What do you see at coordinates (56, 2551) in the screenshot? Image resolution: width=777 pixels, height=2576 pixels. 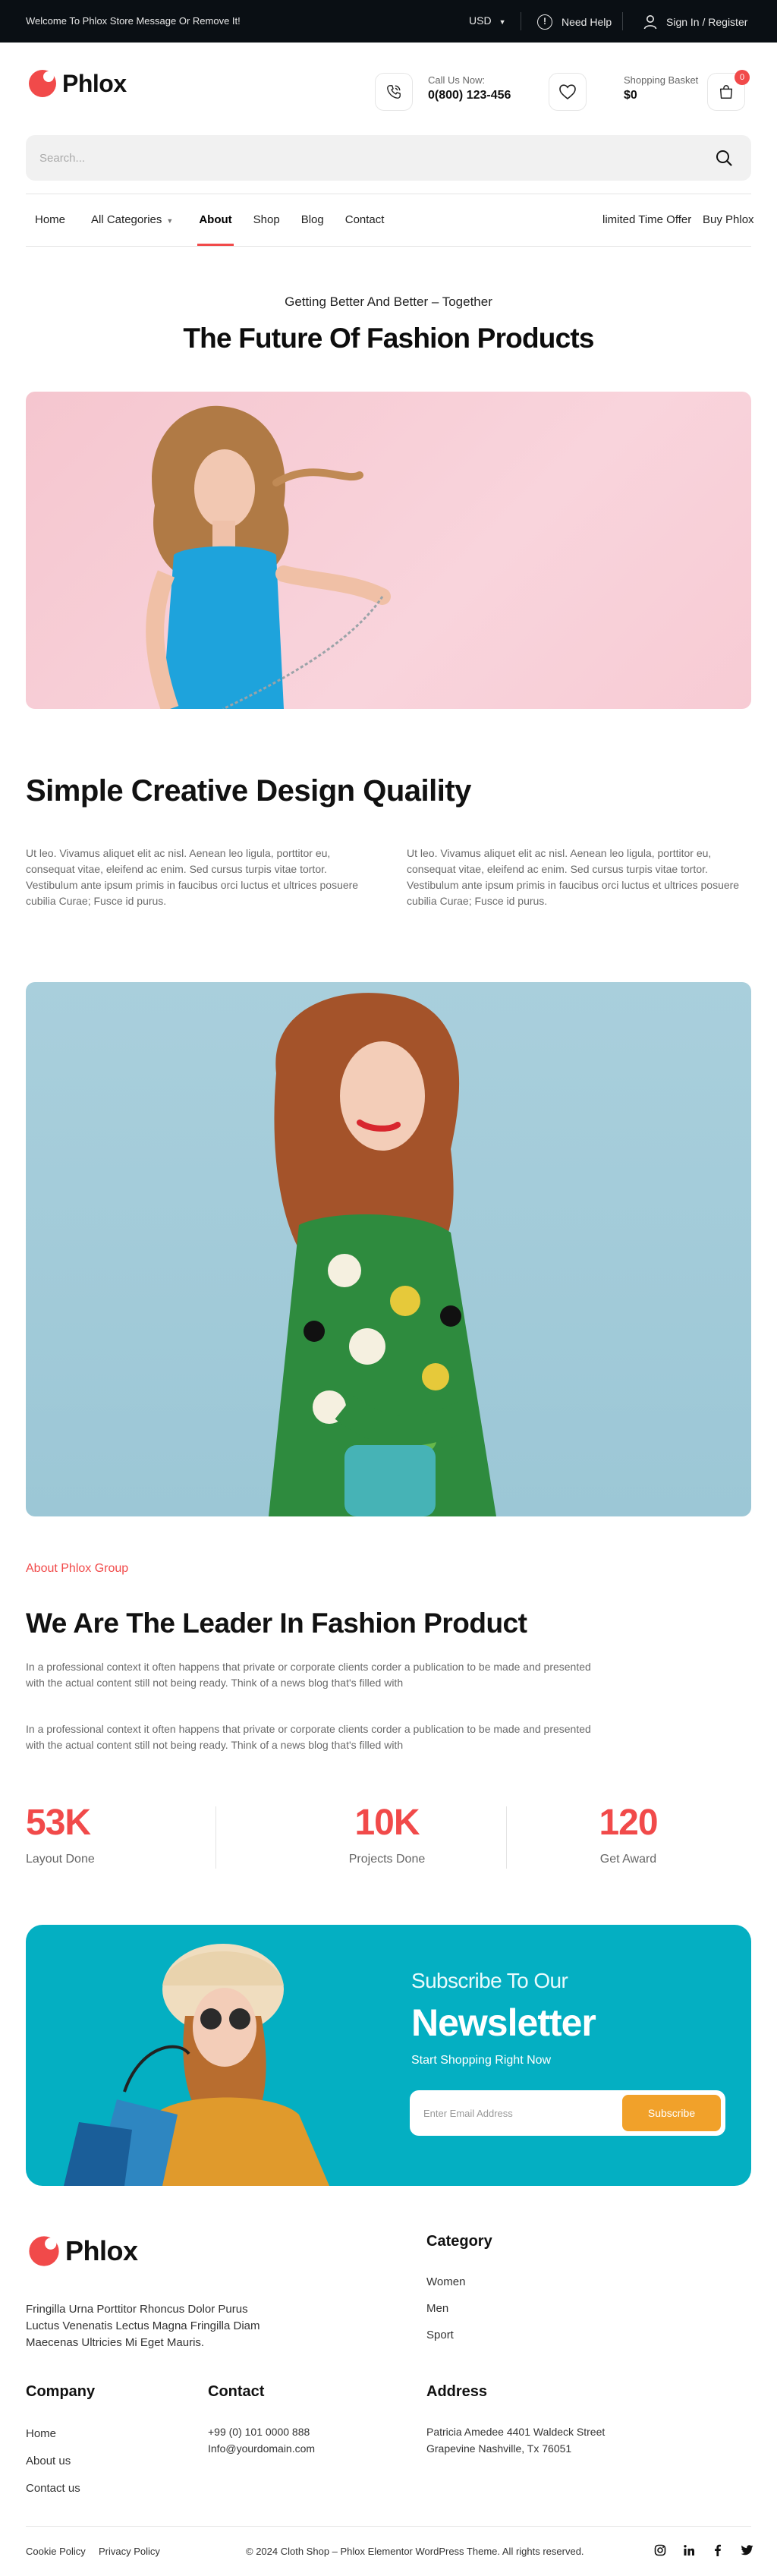 I see `cookie-policy-link: Cookie Policy` at bounding box center [56, 2551].